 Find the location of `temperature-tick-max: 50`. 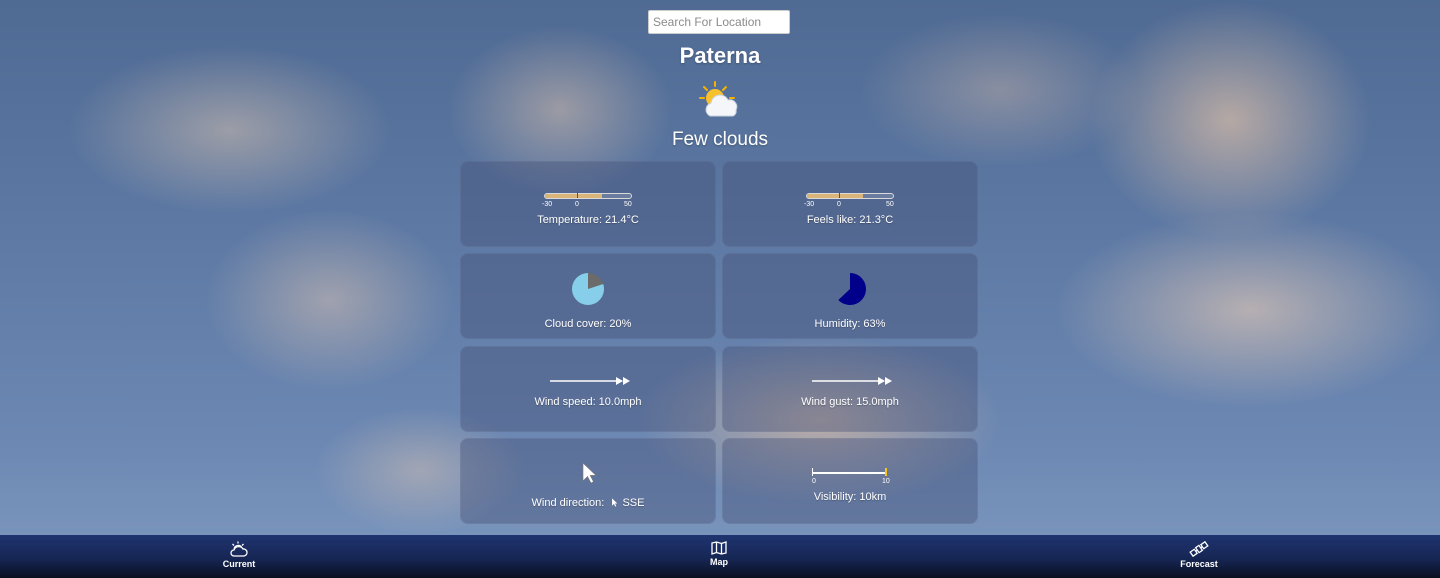

temperature-tick-max: 50 is located at coordinates (628, 204).